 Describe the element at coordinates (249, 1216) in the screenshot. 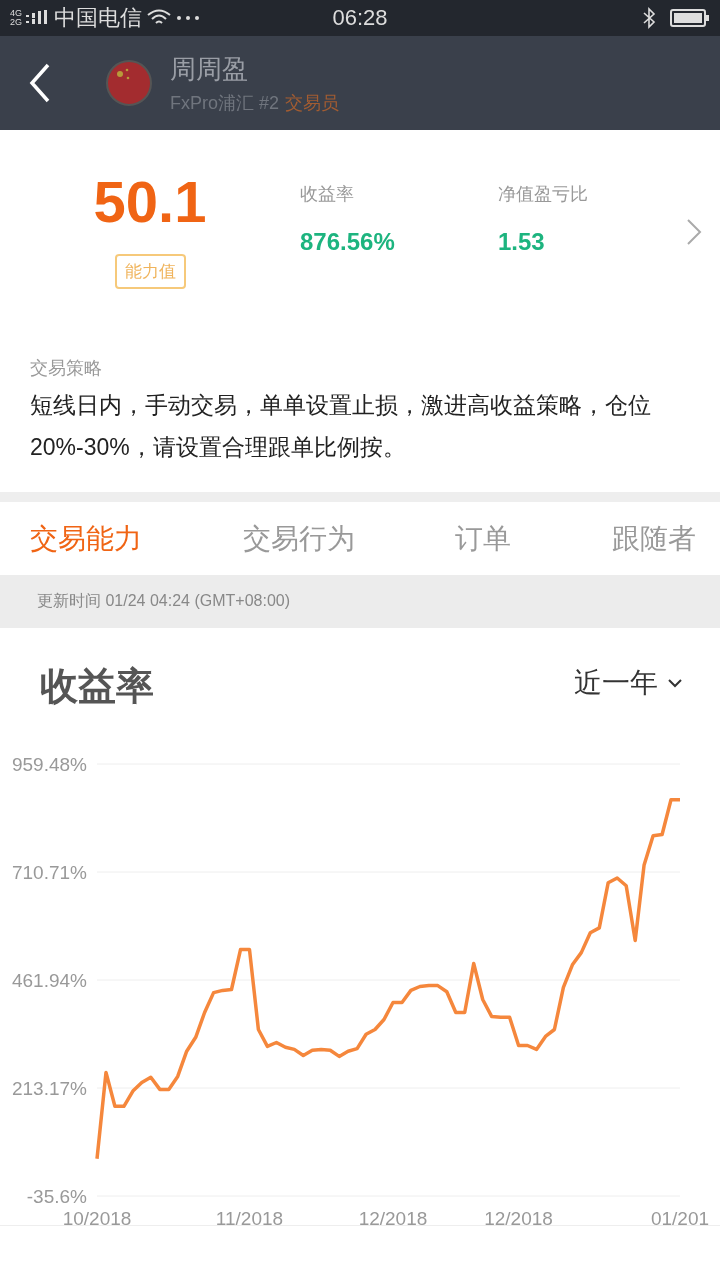

I see `x-tick-label: 11/2018` at that location.